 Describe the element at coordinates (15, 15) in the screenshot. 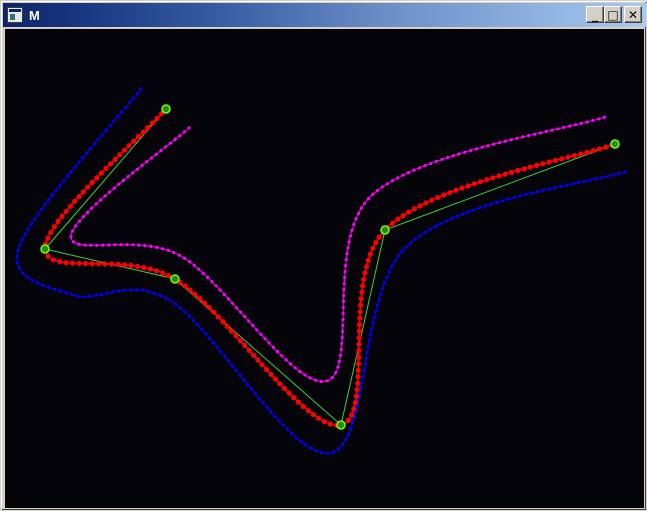

I see `app-icon` at that location.